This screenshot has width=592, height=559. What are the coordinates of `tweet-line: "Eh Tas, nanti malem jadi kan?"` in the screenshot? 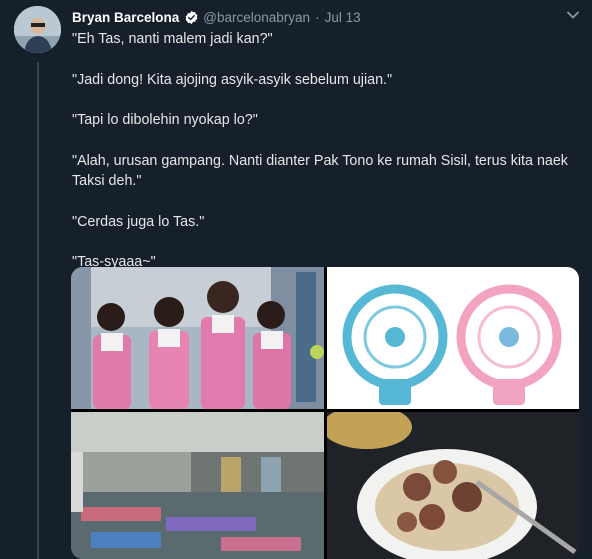 It's located at (172, 39).